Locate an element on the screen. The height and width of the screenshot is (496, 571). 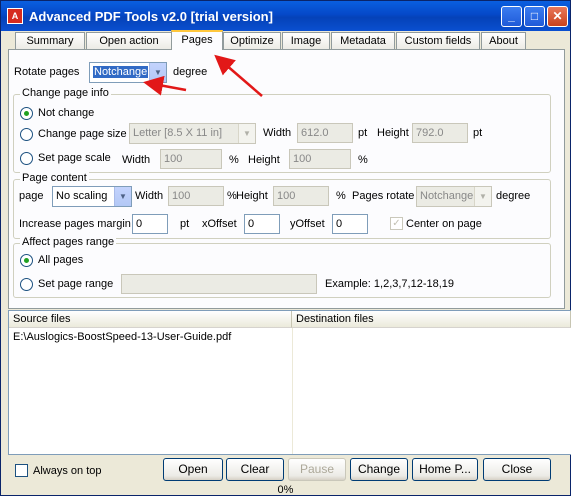
yoffset-label: yOffset is located at coordinates (307, 224).